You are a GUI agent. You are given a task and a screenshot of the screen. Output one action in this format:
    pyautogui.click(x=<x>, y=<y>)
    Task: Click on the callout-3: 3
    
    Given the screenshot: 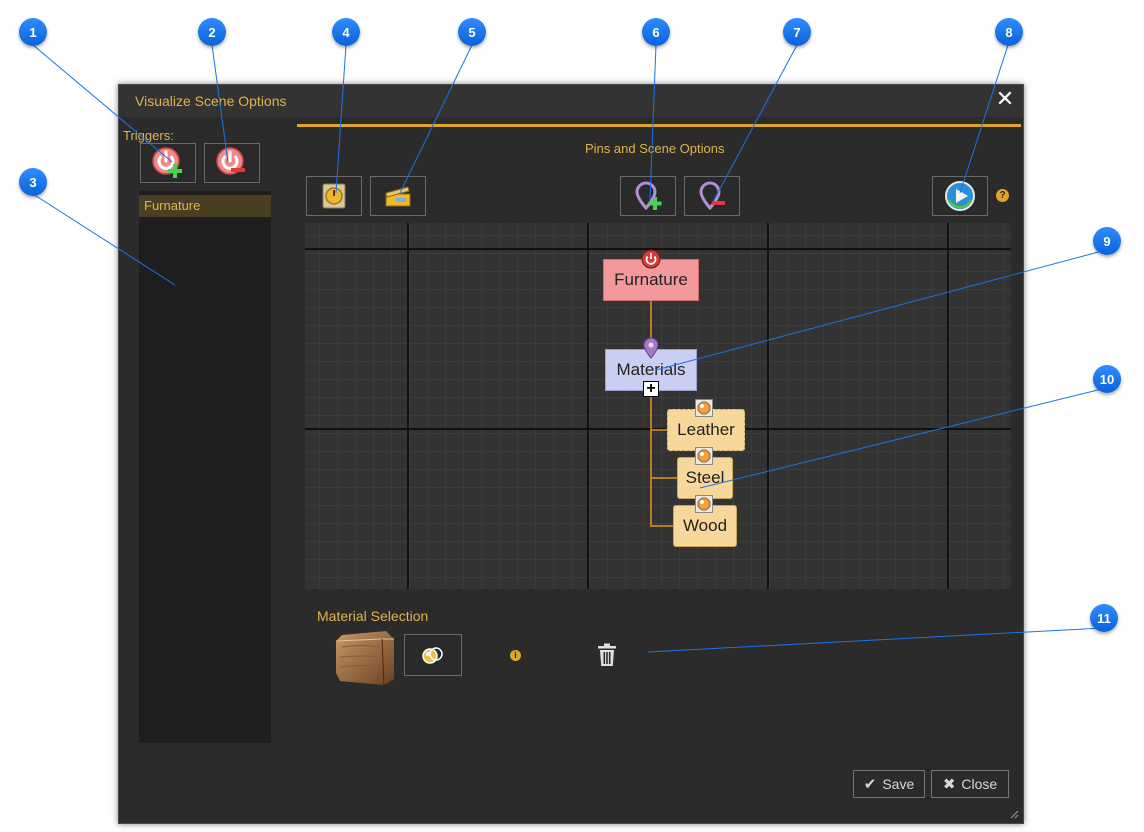 What is the action you would take?
    pyautogui.click(x=33, y=182)
    